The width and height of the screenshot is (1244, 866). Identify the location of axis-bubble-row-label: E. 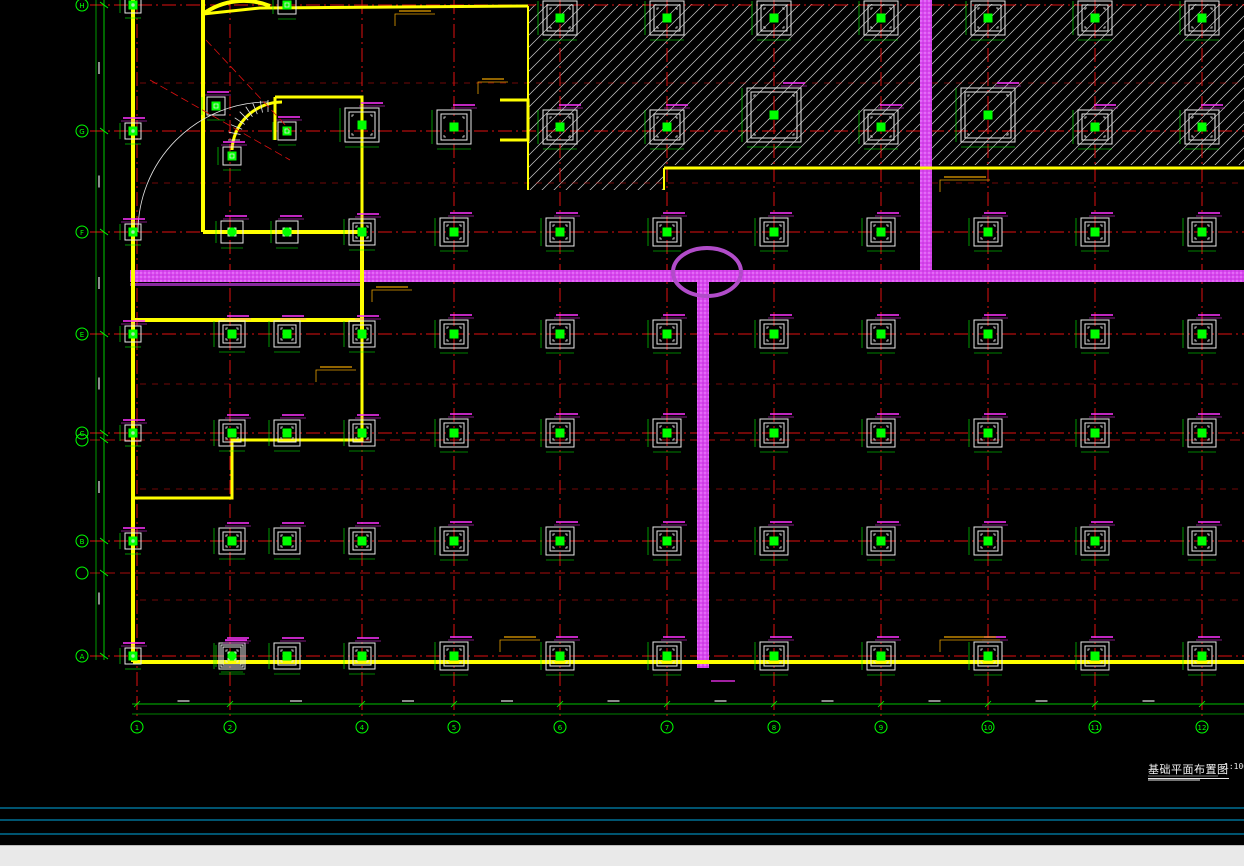
(82, 335).